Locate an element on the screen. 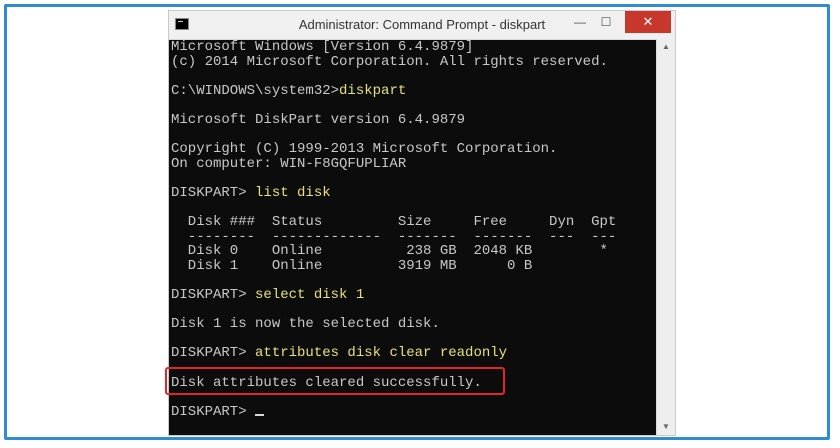  text-cursor is located at coordinates (260, 414).